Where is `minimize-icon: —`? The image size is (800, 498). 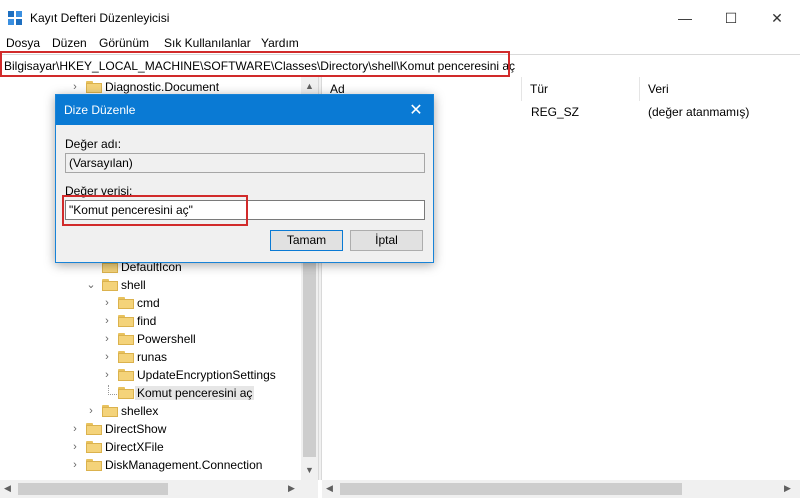
minimize-icon: — is located at coordinates (685, 18).